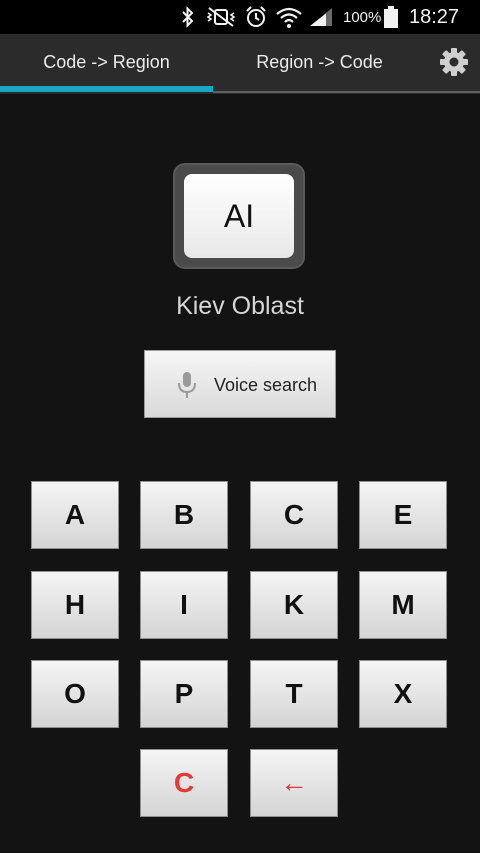 The width and height of the screenshot is (480, 853). I want to click on key-p: P, so click(184, 694).